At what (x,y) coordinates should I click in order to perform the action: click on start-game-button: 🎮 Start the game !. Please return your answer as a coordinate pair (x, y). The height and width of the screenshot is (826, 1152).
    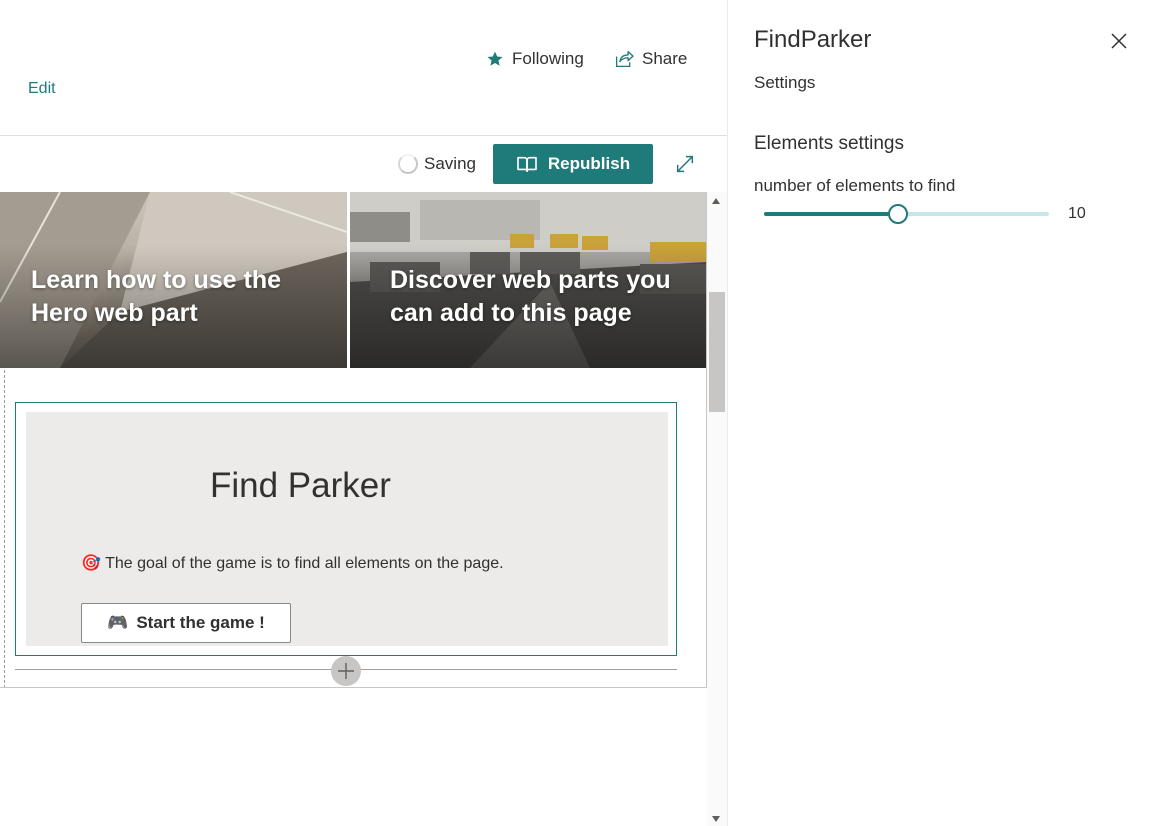
    Looking at the image, I should click on (186, 623).